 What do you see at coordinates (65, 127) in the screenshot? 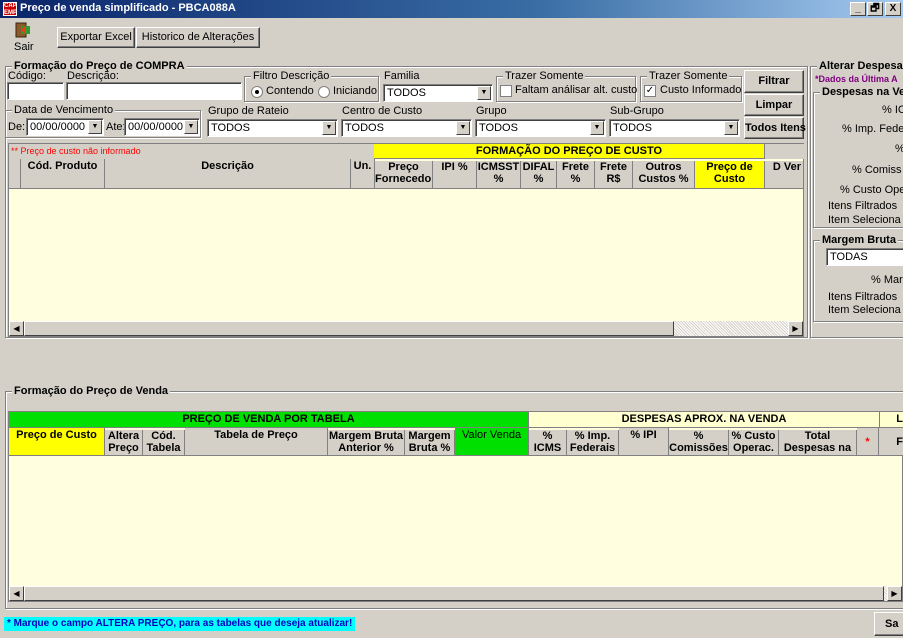
I see `de-date-input: 00/00/0000 ▼` at bounding box center [65, 127].